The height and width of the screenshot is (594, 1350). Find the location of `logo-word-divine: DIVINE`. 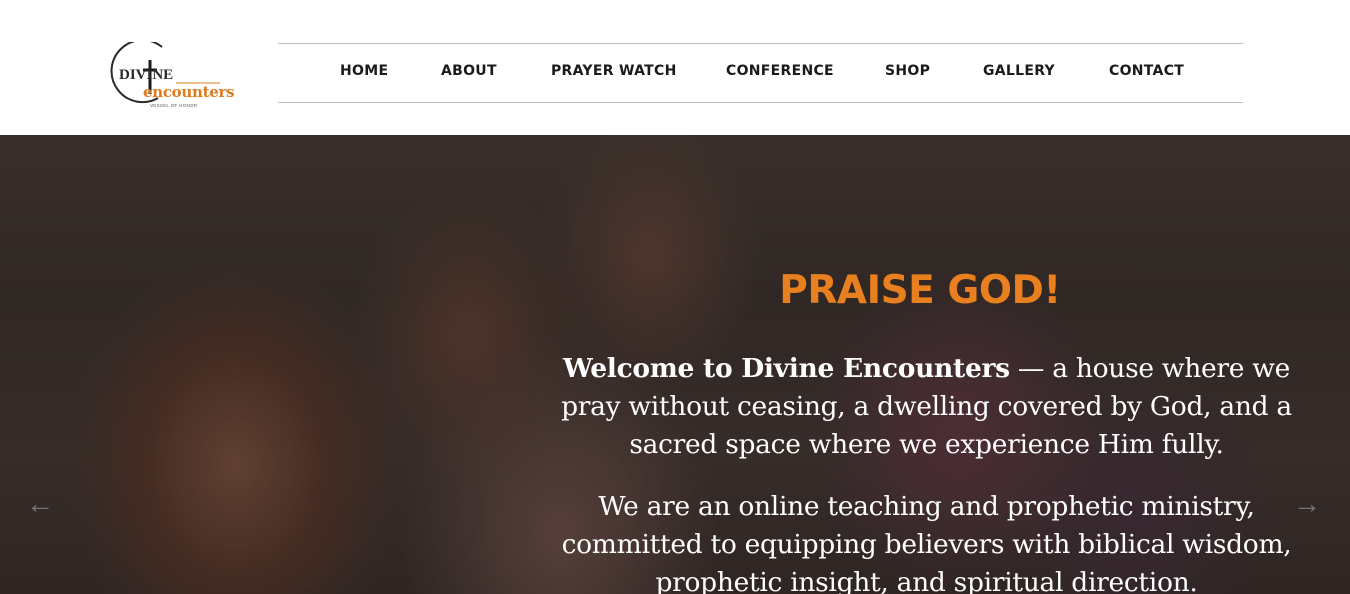

logo-word-divine: DIVINE is located at coordinates (146, 75).